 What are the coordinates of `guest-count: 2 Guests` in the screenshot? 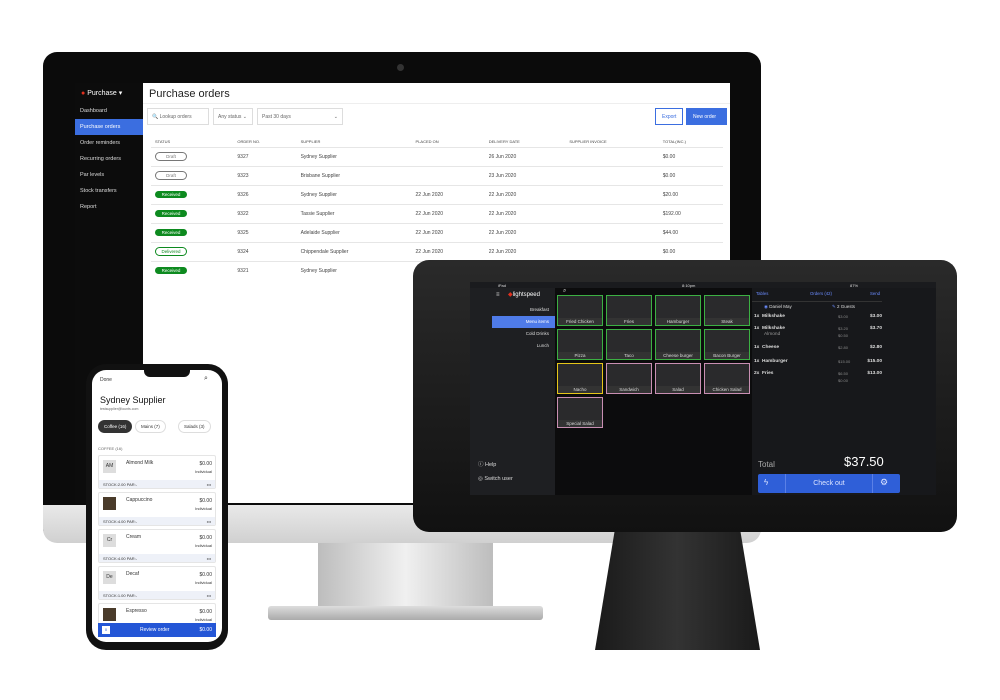 It's located at (846, 306).